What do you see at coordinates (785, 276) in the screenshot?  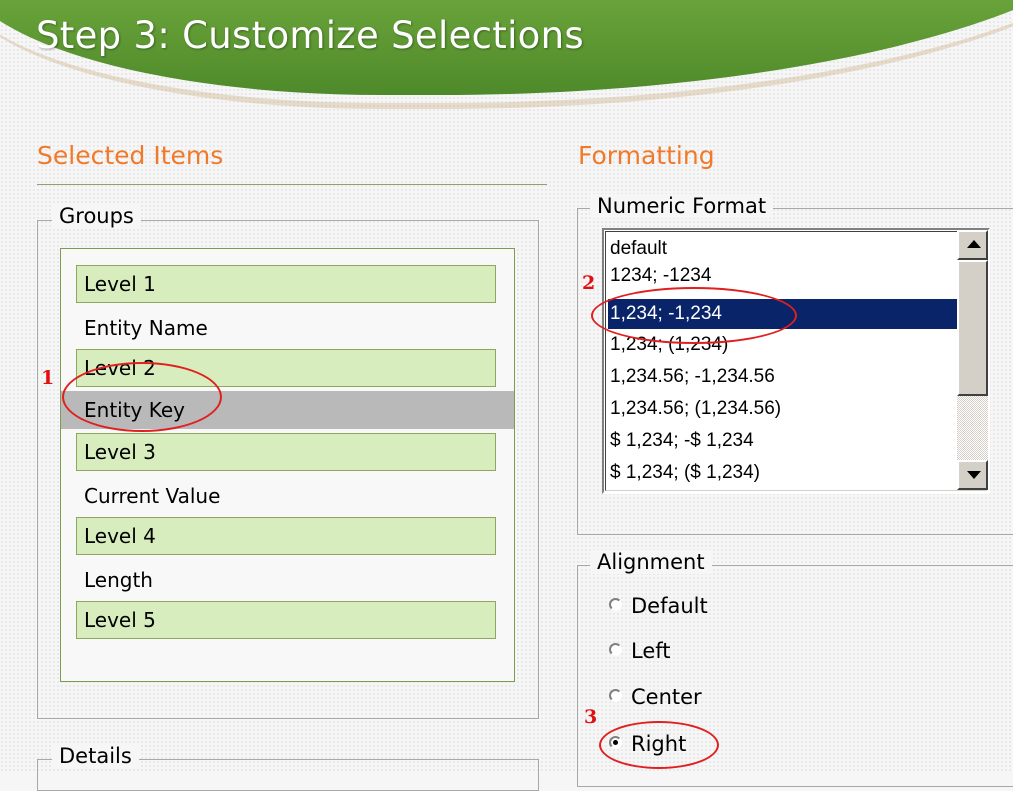 I see `format-option-plain: 1234; -1234` at bounding box center [785, 276].